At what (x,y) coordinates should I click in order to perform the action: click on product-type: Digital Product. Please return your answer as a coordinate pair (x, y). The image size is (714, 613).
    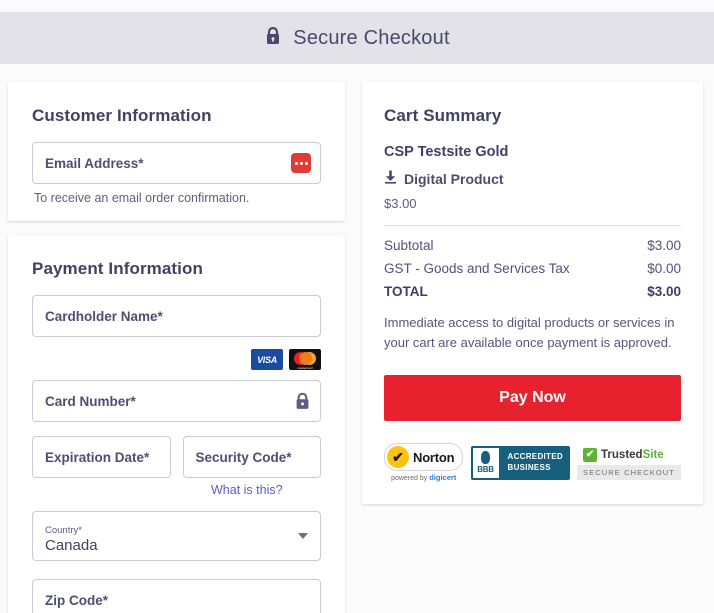
    Looking at the image, I should click on (532, 178).